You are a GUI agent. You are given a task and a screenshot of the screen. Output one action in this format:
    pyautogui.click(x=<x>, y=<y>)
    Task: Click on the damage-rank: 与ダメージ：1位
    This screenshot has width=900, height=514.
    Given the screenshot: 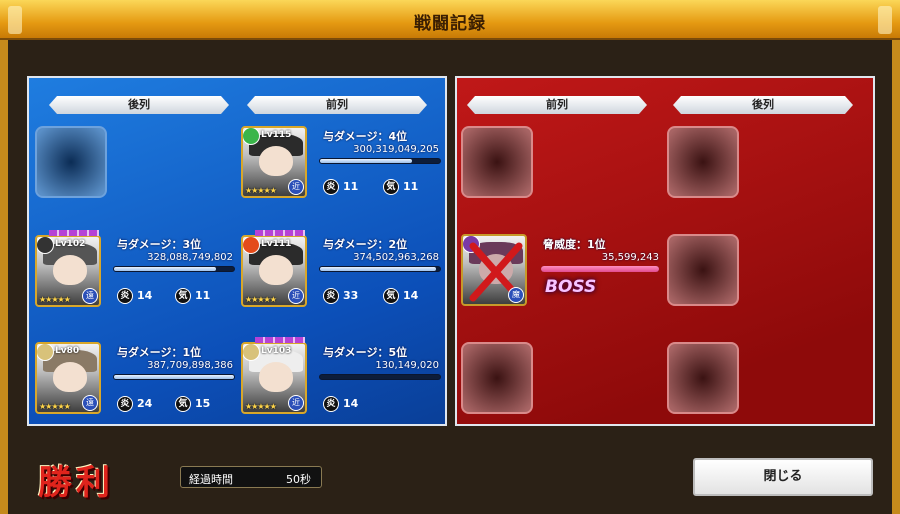 What is the action you would take?
    pyautogui.click(x=159, y=352)
    